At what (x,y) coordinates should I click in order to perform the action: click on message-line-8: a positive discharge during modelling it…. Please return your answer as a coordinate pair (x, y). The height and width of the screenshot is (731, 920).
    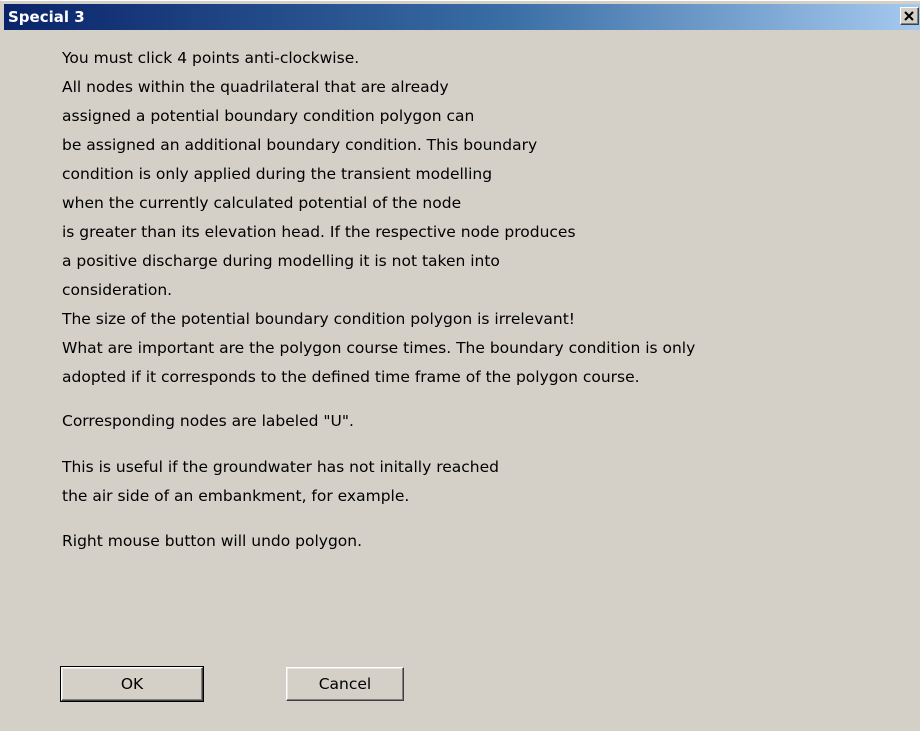
    Looking at the image, I should click on (281, 261).